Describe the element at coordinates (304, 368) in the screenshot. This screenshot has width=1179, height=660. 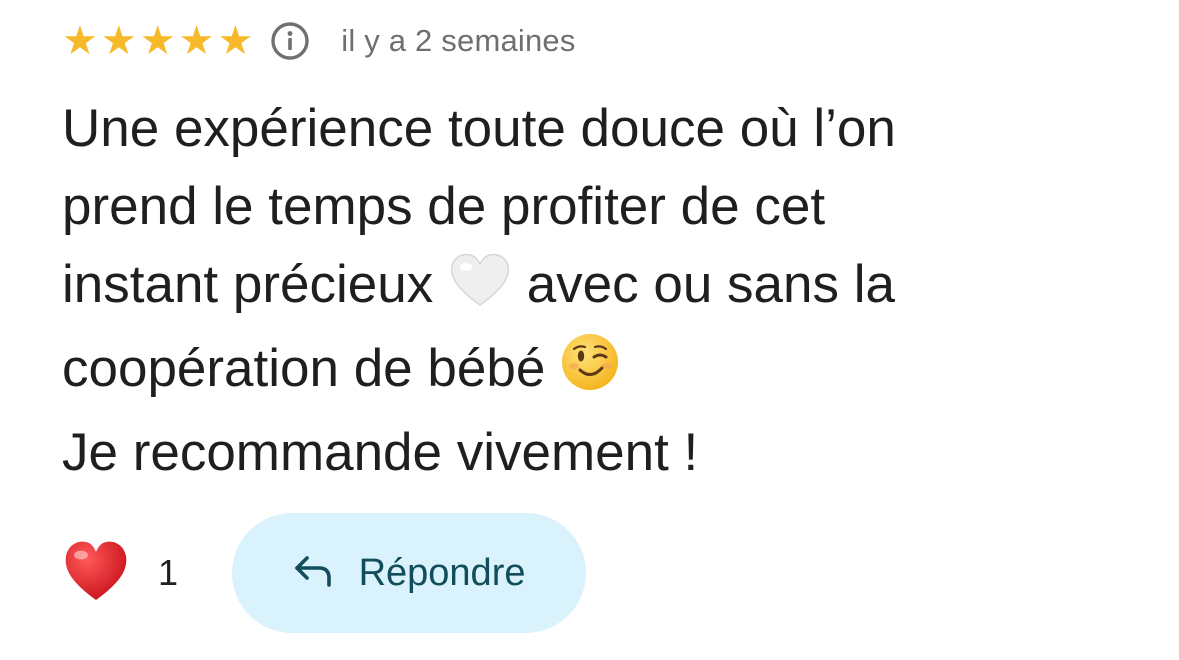
I see `review-text-line: coopération de bébé` at that location.